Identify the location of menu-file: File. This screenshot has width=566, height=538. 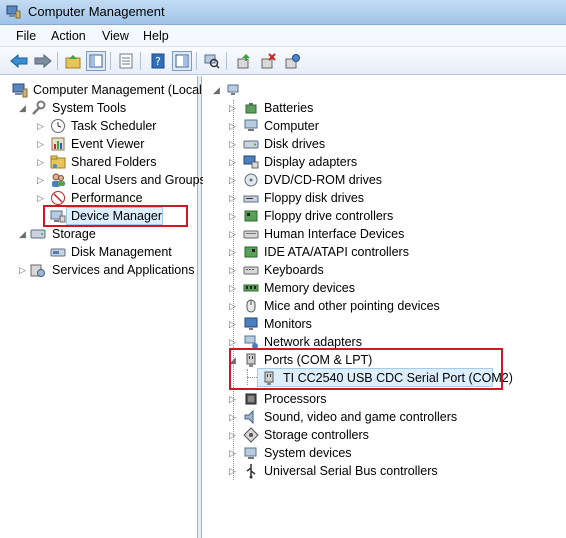
(26, 36).